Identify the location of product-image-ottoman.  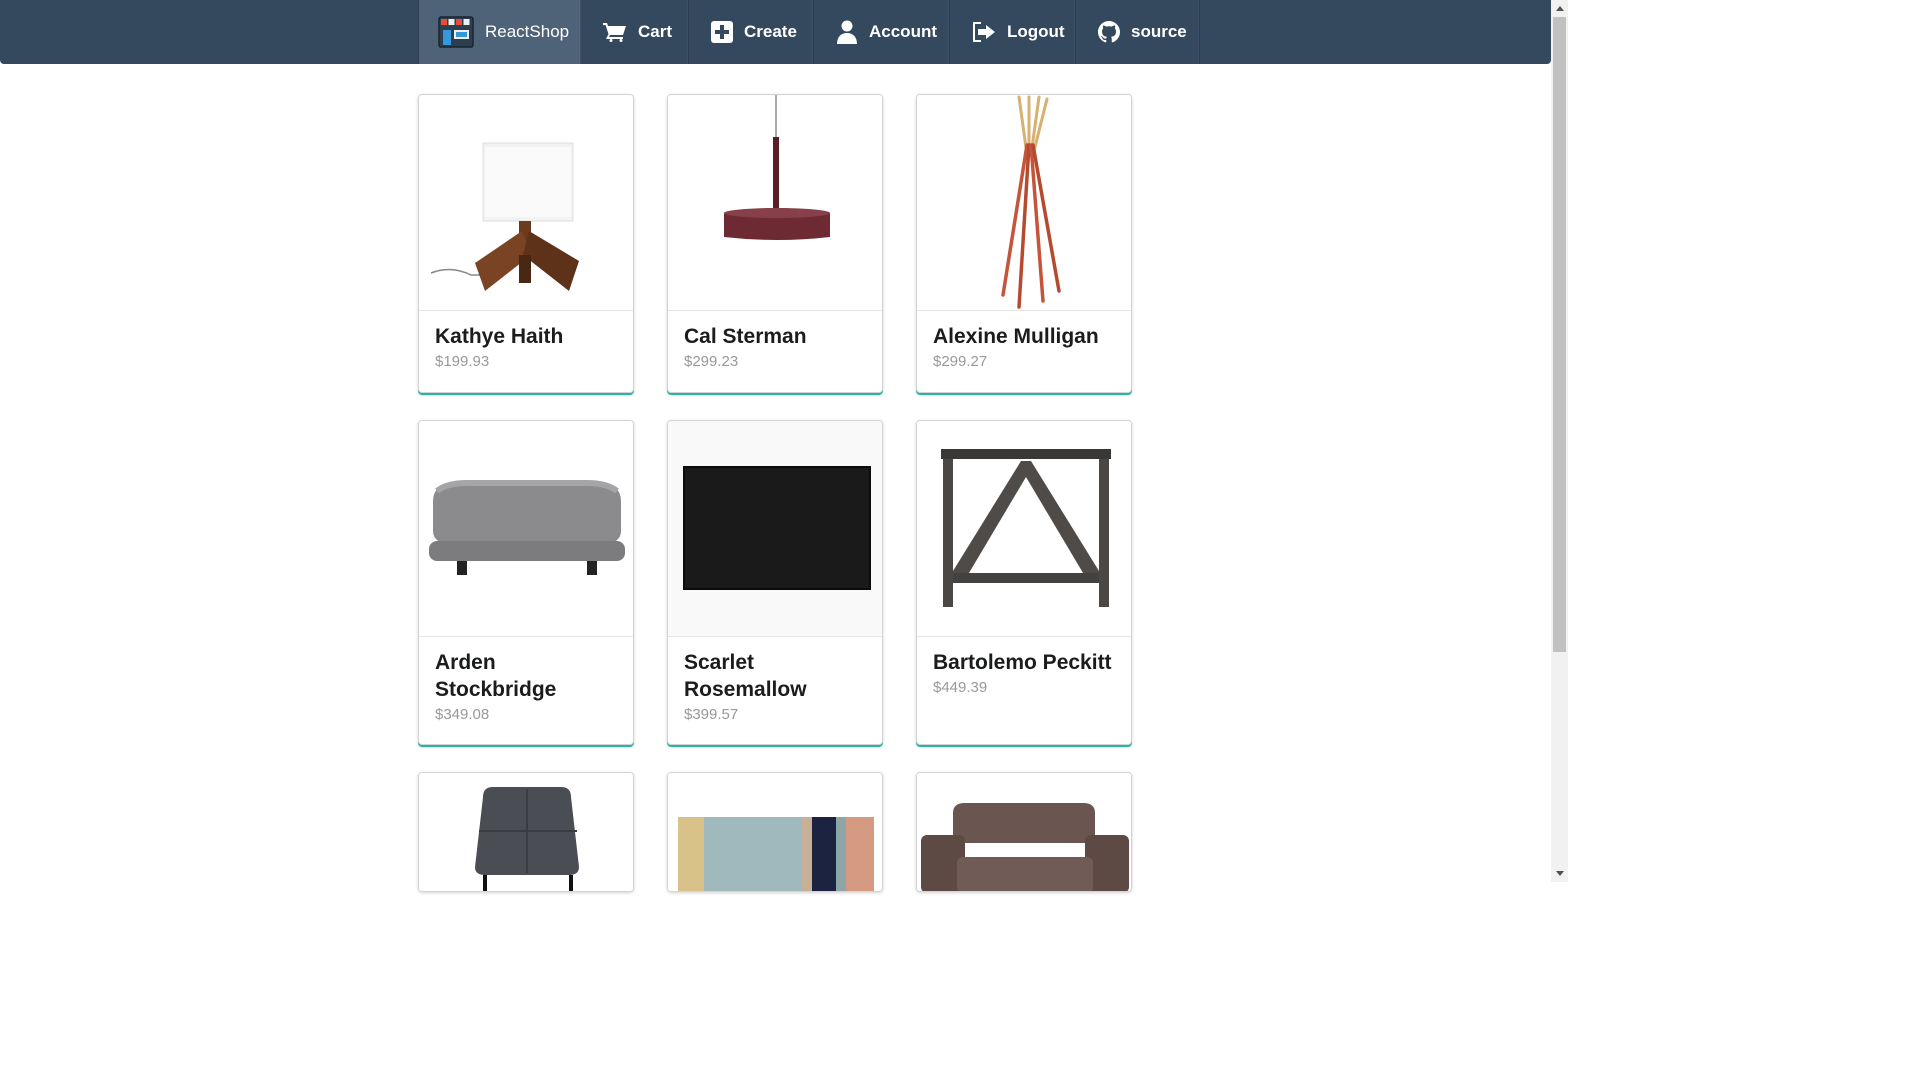
(526, 529).